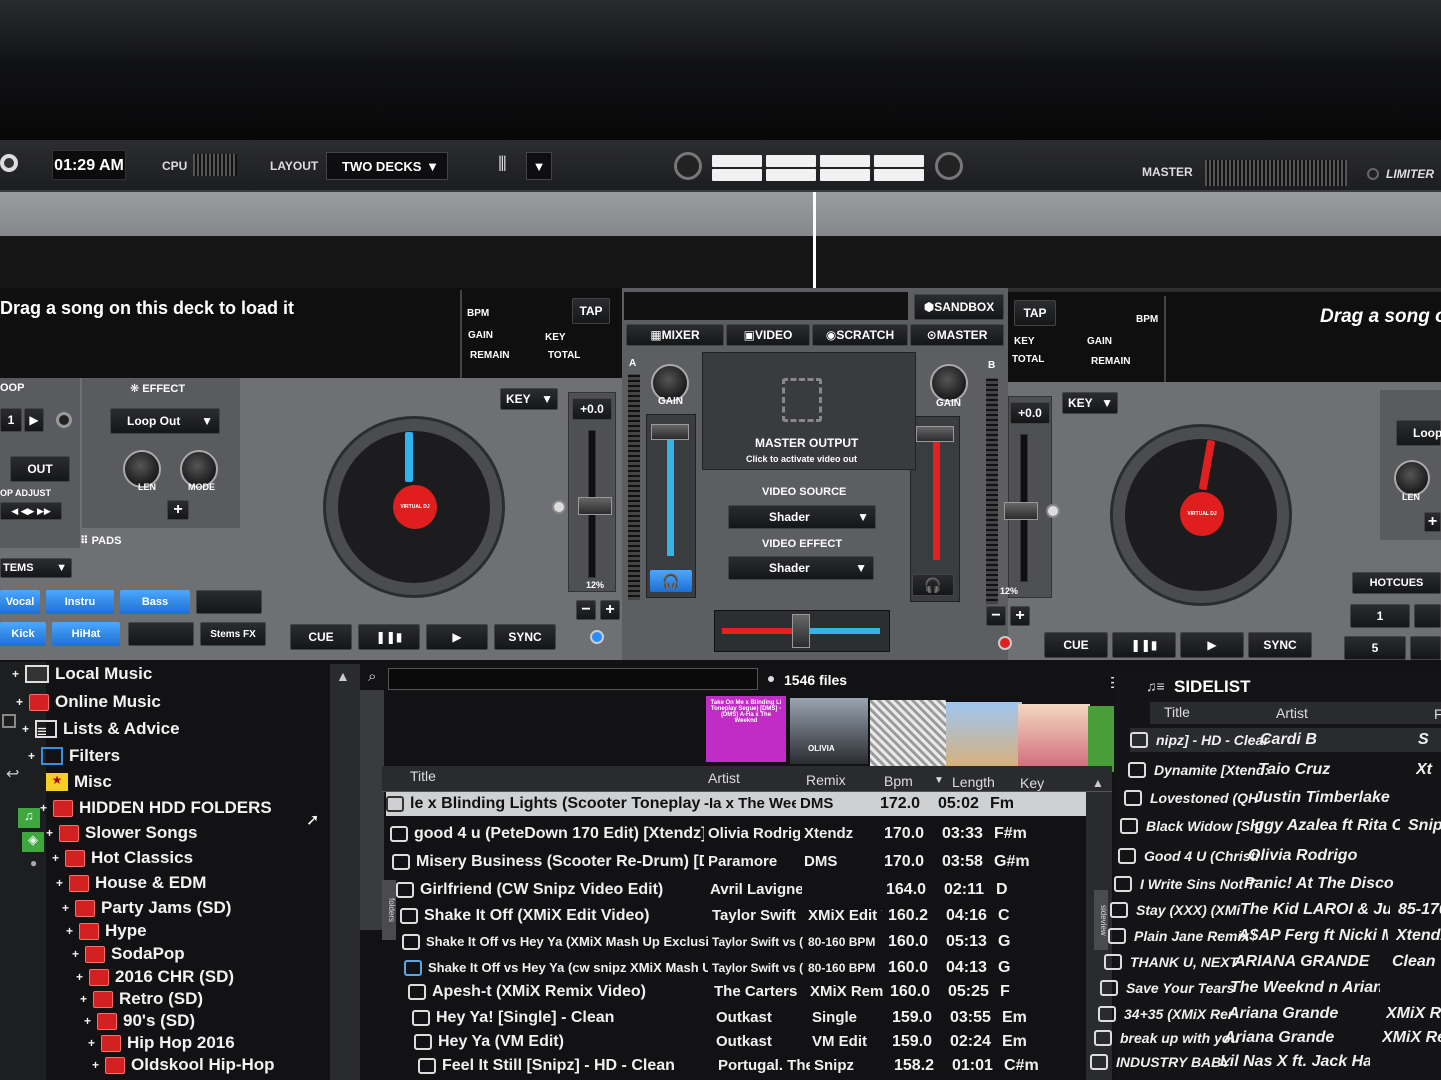 Image resolution: width=1441 pixels, height=1080 pixels. Describe the element at coordinates (155, 977) in the screenshot. I see `tree-2016-chr: +2016 CHR (SD)` at that location.